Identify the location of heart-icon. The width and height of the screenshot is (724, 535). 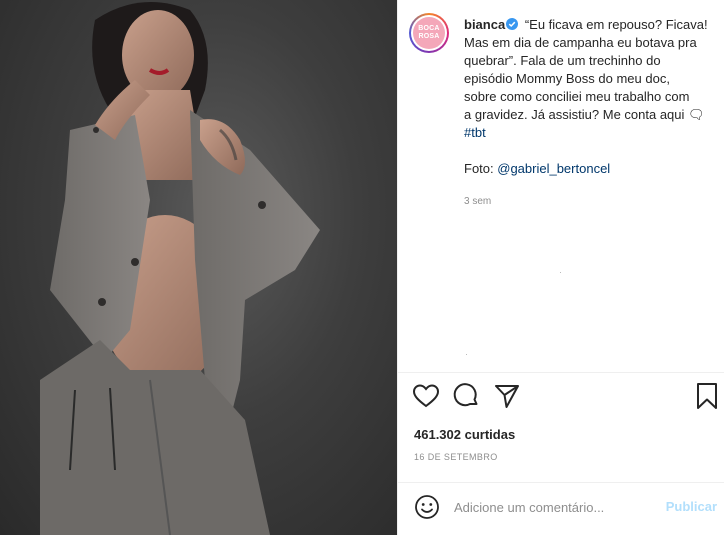
(426, 396).